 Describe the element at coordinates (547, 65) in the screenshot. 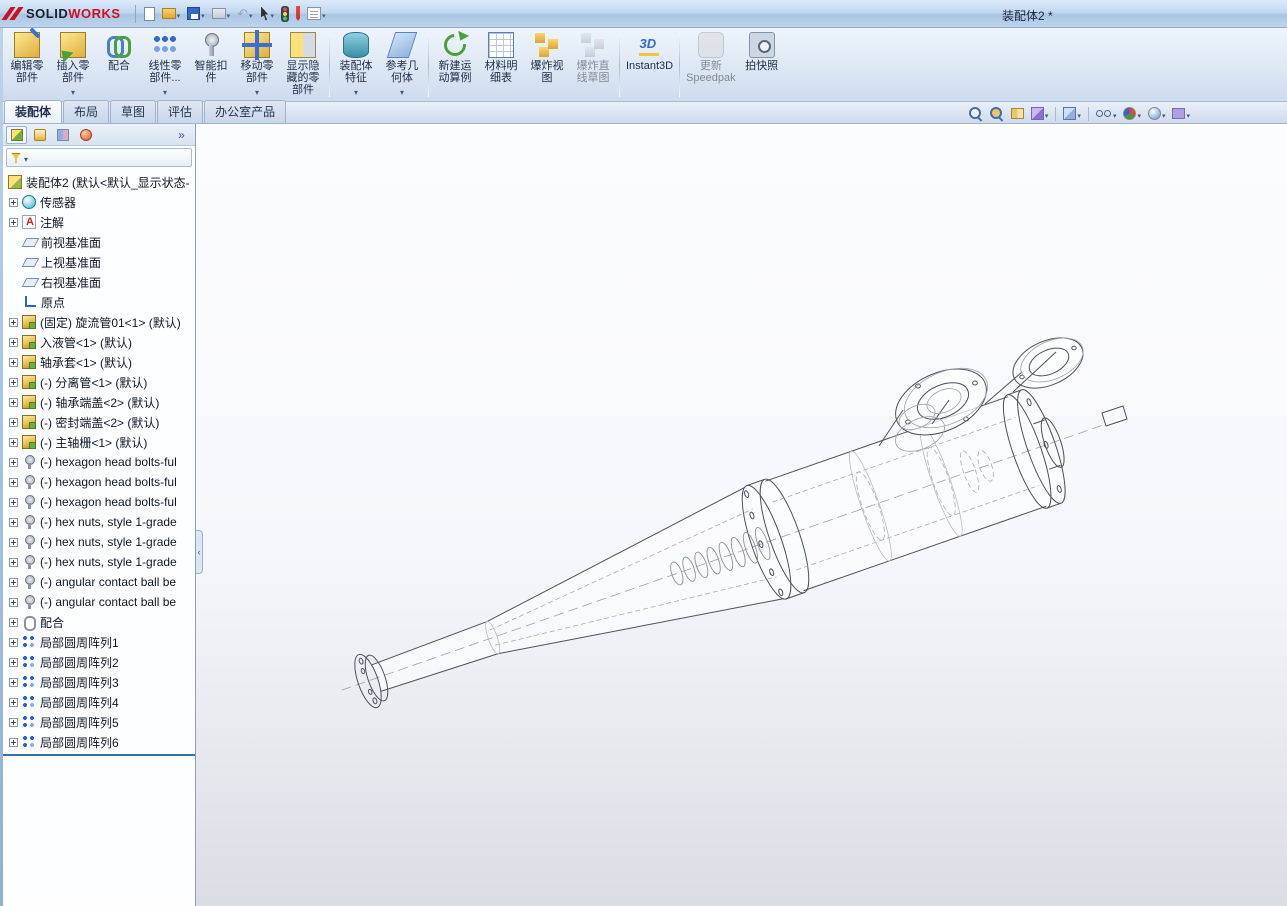

I see `ribbon-button-exploded-view: 爆炸视 图` at that location.